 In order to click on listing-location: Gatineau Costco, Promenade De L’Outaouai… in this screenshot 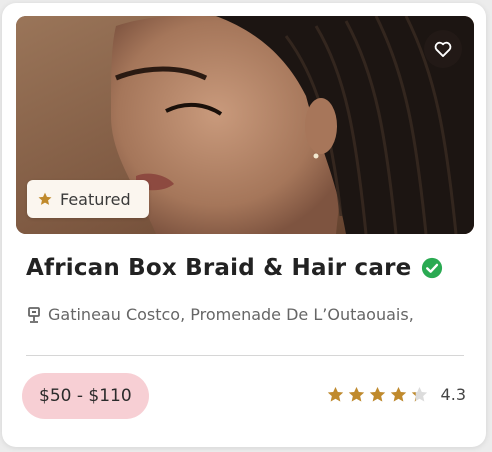, I will do `click(220, 314)`.